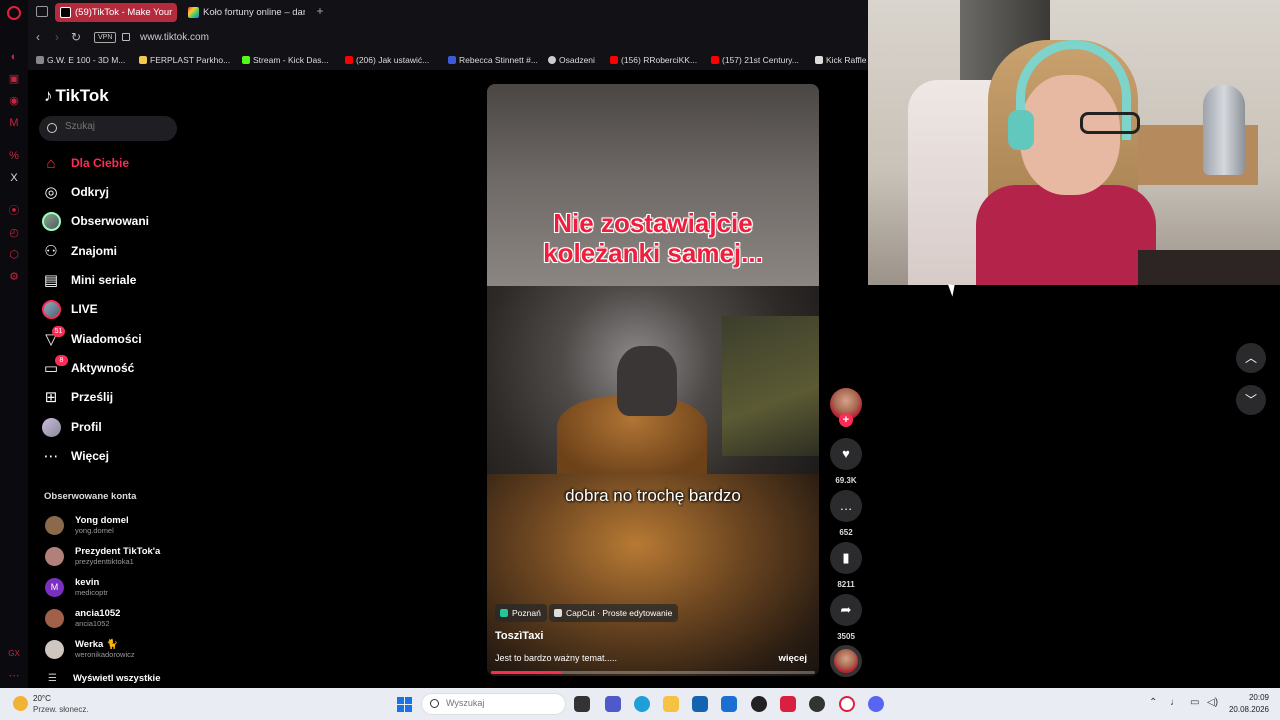  I want to click on clock-time: 20:09, so click(1249, 697).